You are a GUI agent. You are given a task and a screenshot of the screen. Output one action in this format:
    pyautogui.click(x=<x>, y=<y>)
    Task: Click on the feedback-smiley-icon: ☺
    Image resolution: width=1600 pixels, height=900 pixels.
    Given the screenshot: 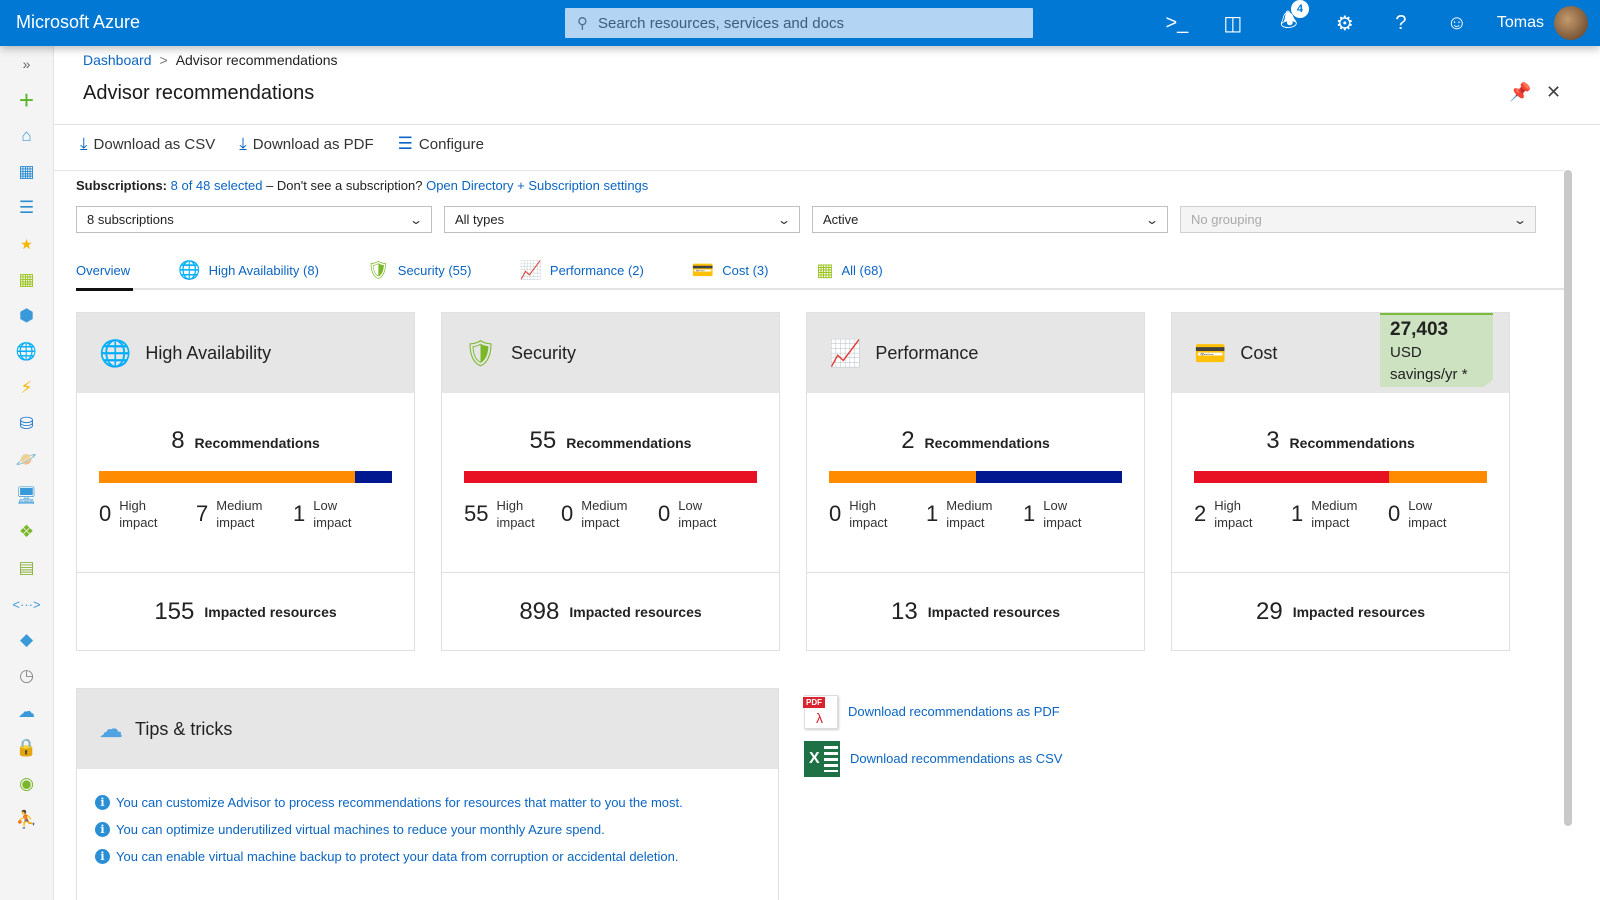 What is the action you would take?
    pyautogui.click(x=1457, y=23)
    